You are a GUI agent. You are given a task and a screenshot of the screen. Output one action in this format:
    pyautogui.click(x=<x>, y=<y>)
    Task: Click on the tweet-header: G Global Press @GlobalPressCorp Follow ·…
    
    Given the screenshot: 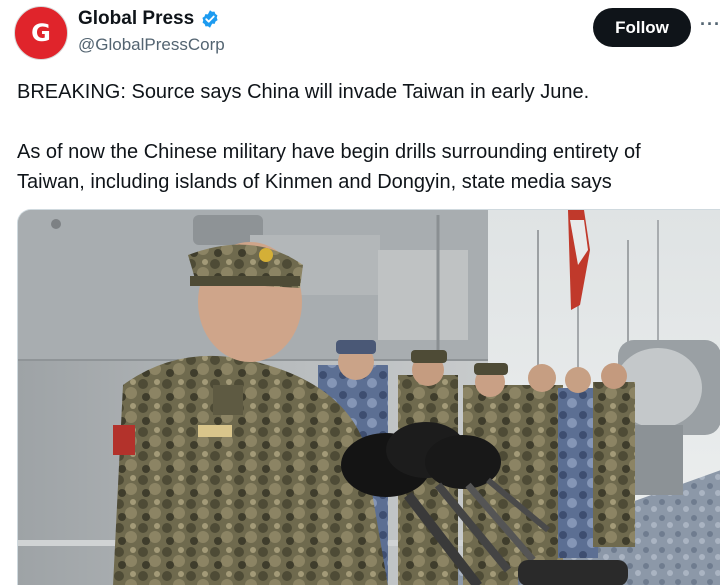 What is the action you would take?
    pyautogui.click(x=360, y=33)
    